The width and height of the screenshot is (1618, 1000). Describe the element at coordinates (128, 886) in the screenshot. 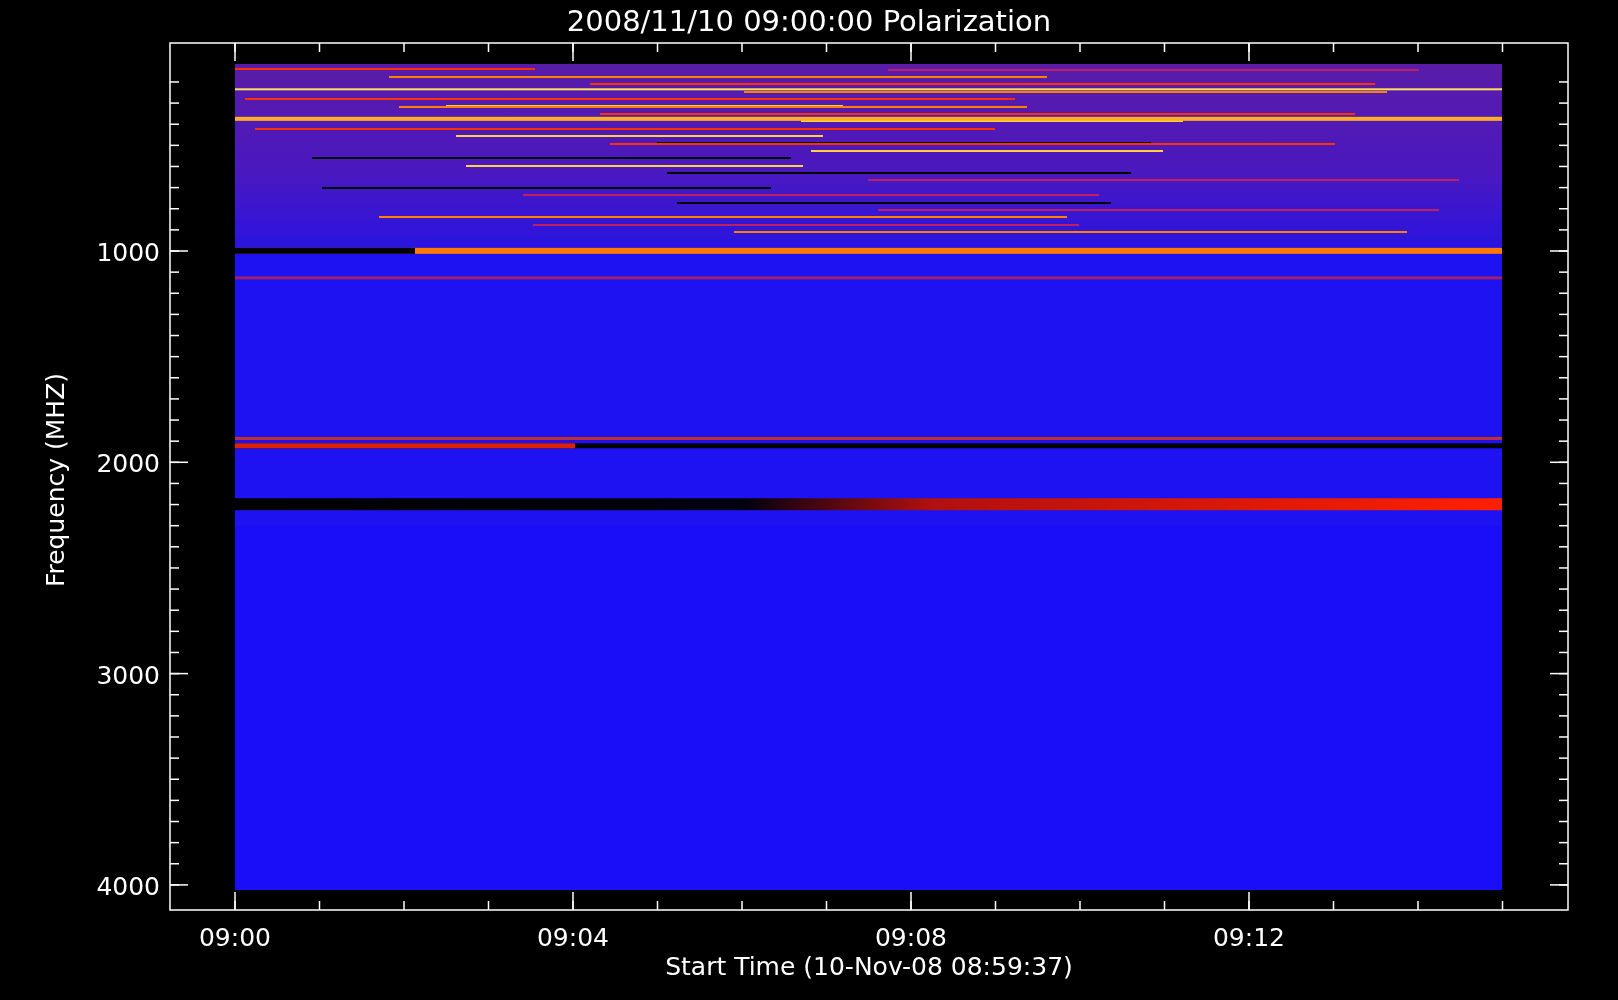

I see `y-tick-label: 4000` at that location.